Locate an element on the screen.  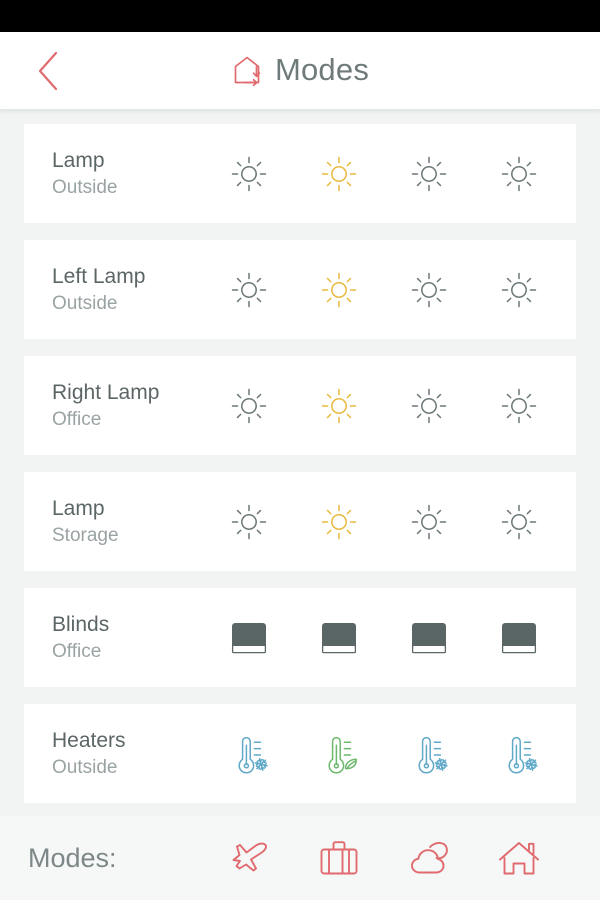
cloud-moon-icon is located at coordinates (429, 858).